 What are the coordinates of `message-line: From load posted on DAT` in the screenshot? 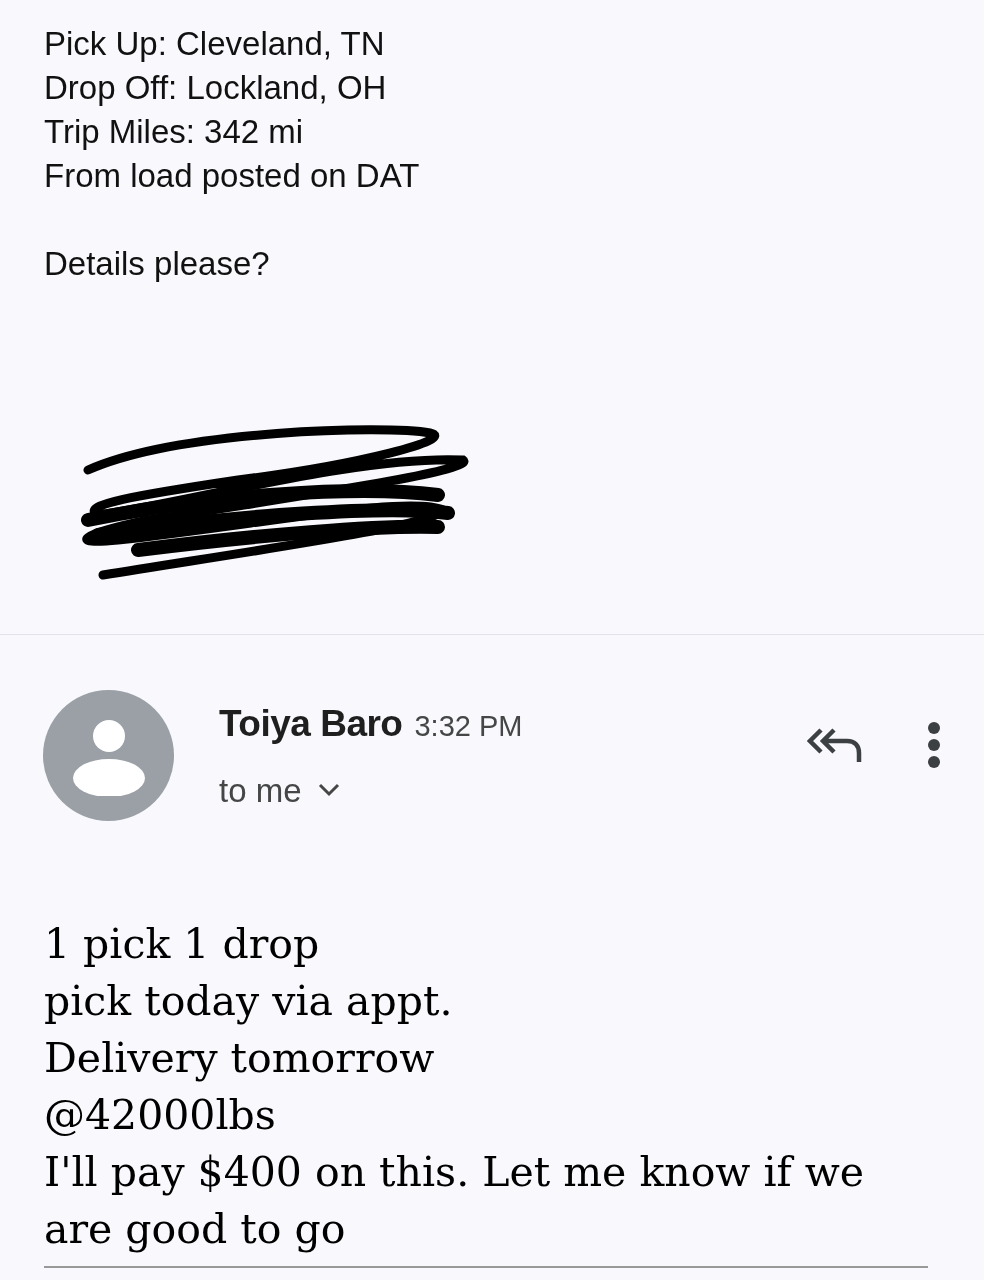 It's located at (232, 176).